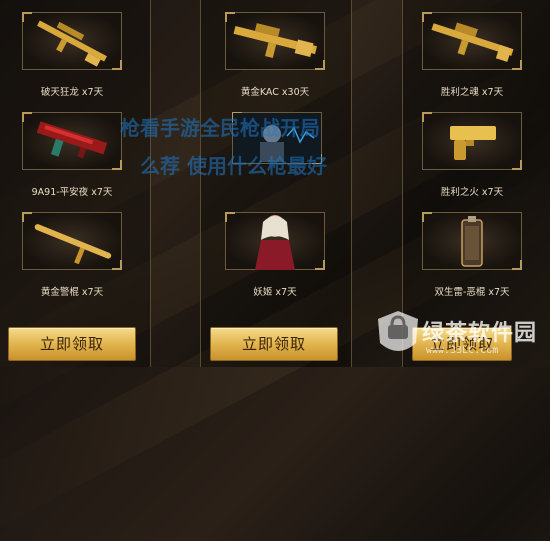  What do you see at coordinates (462, 350) in the screenshot?
I see `watermark-url: www.33LC.com` at bounding box center [462, 350].